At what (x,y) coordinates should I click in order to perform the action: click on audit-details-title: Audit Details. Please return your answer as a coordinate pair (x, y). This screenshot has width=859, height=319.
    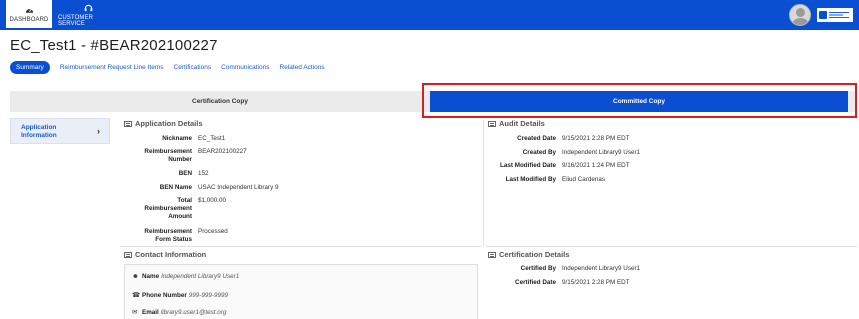
    Looking at the image, I should click on (522, 123).